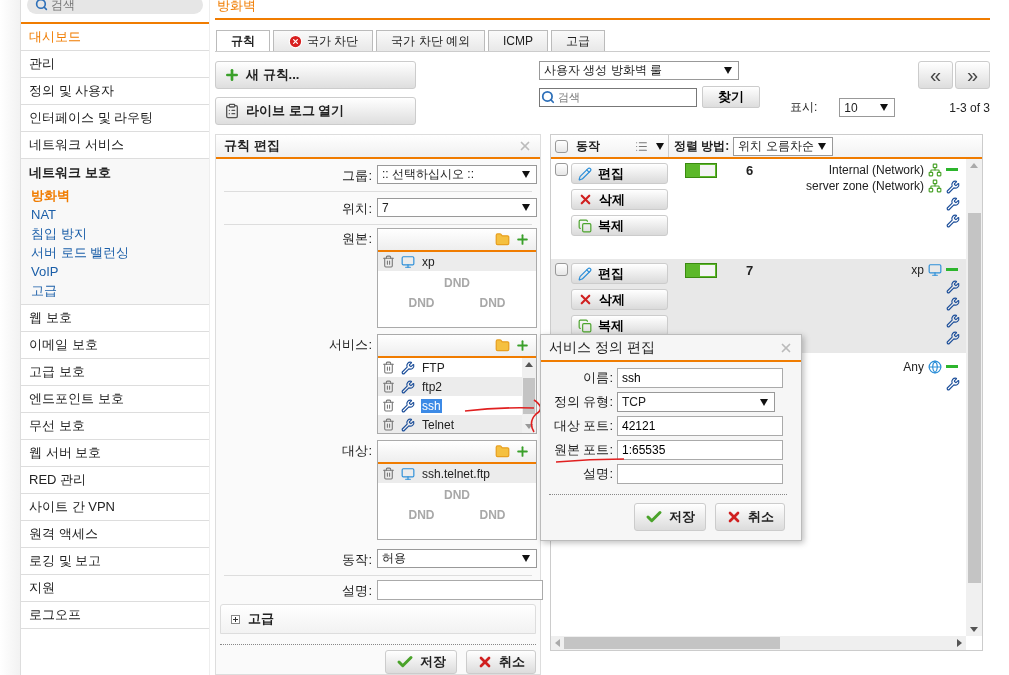  I want to click on sort-select: 위치 오름차순, so click(783, 146).